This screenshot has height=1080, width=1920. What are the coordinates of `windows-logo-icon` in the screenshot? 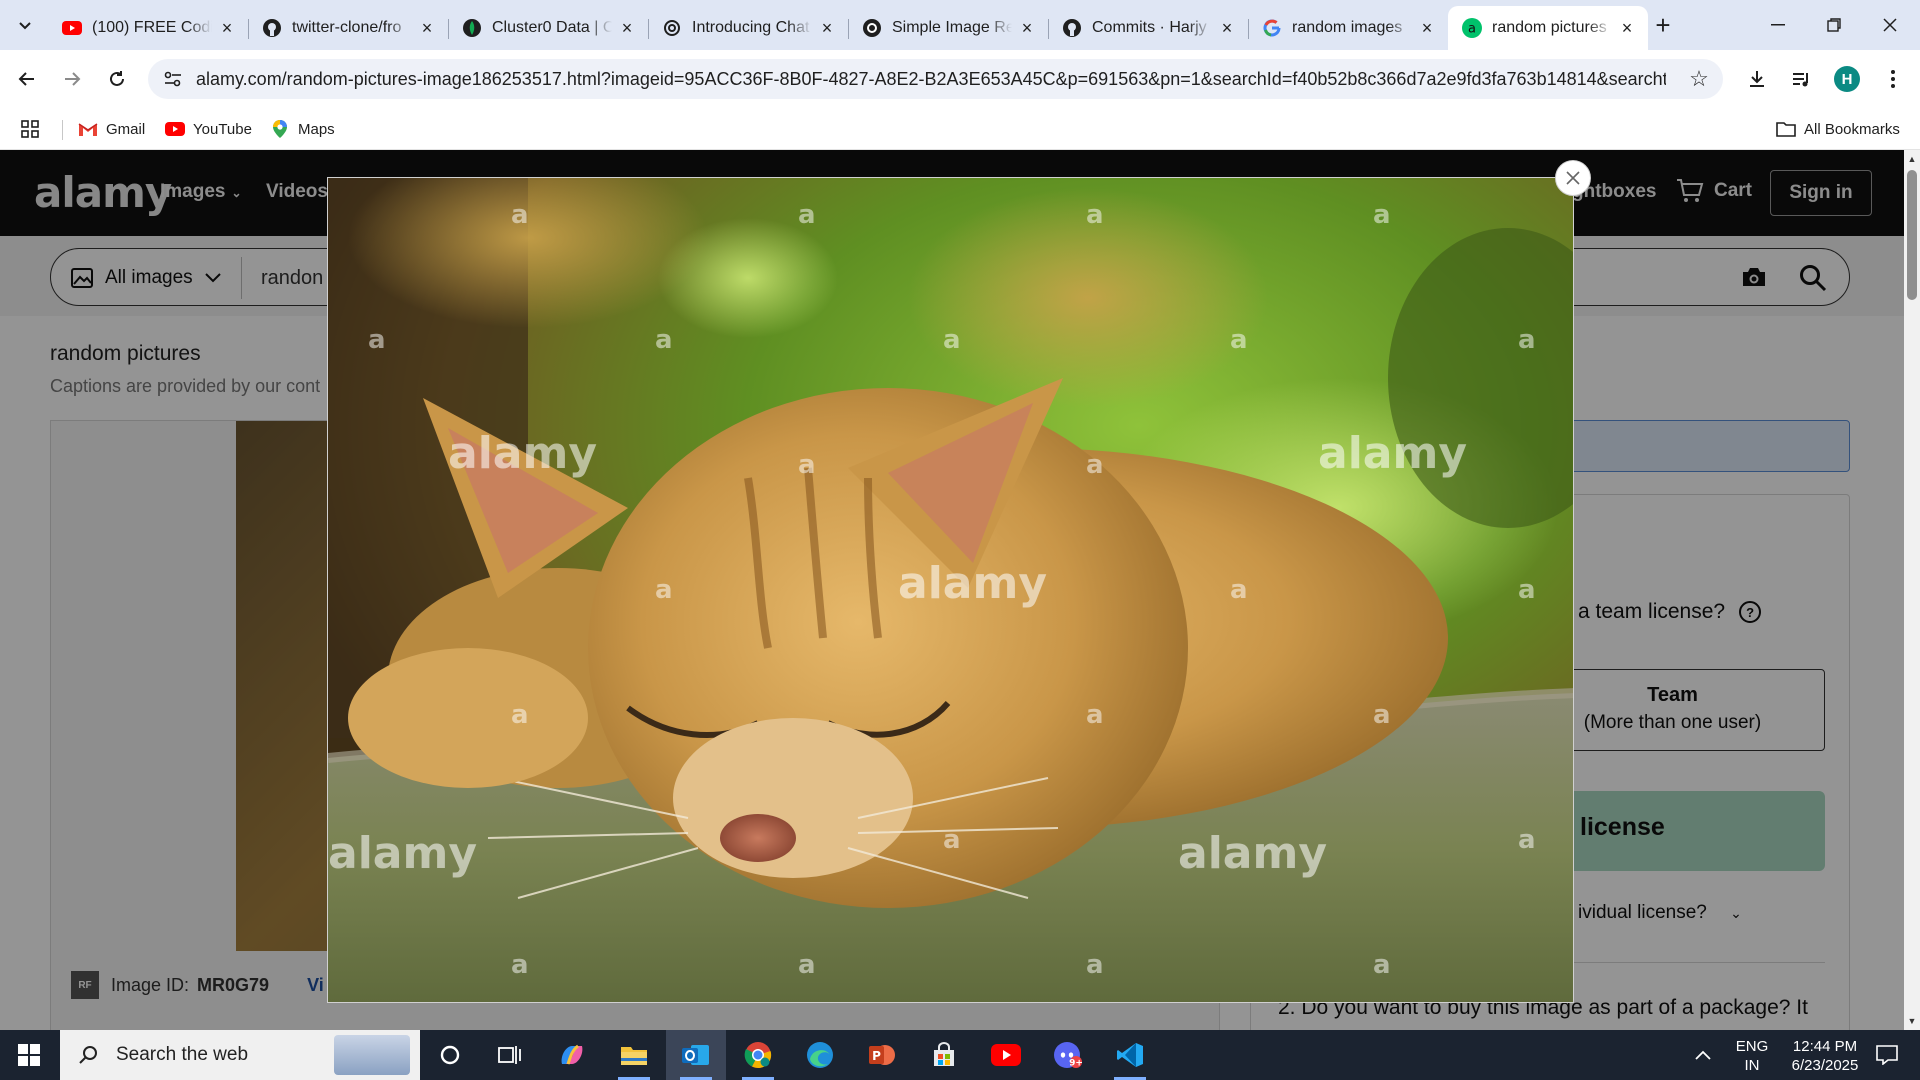 It's located at (29, 1055).